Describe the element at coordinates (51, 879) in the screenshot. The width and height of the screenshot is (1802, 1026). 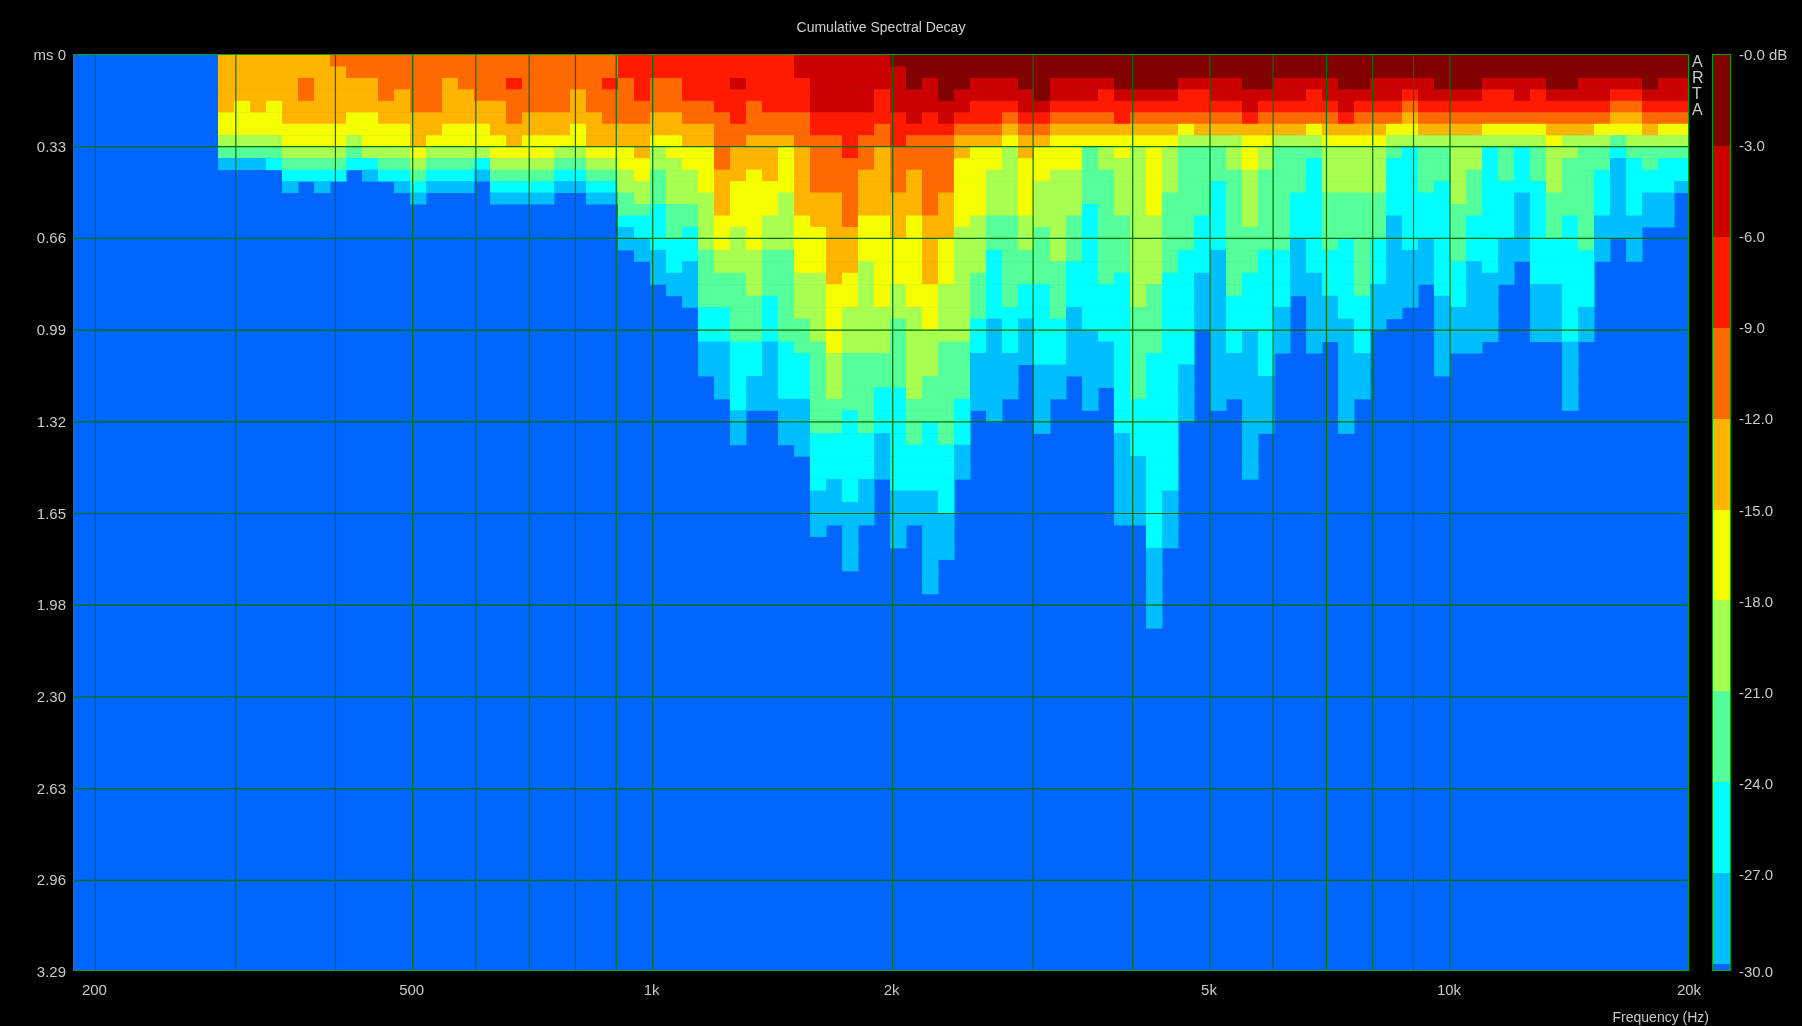
I see `y-axis-tick-label: 2.96` at that location.